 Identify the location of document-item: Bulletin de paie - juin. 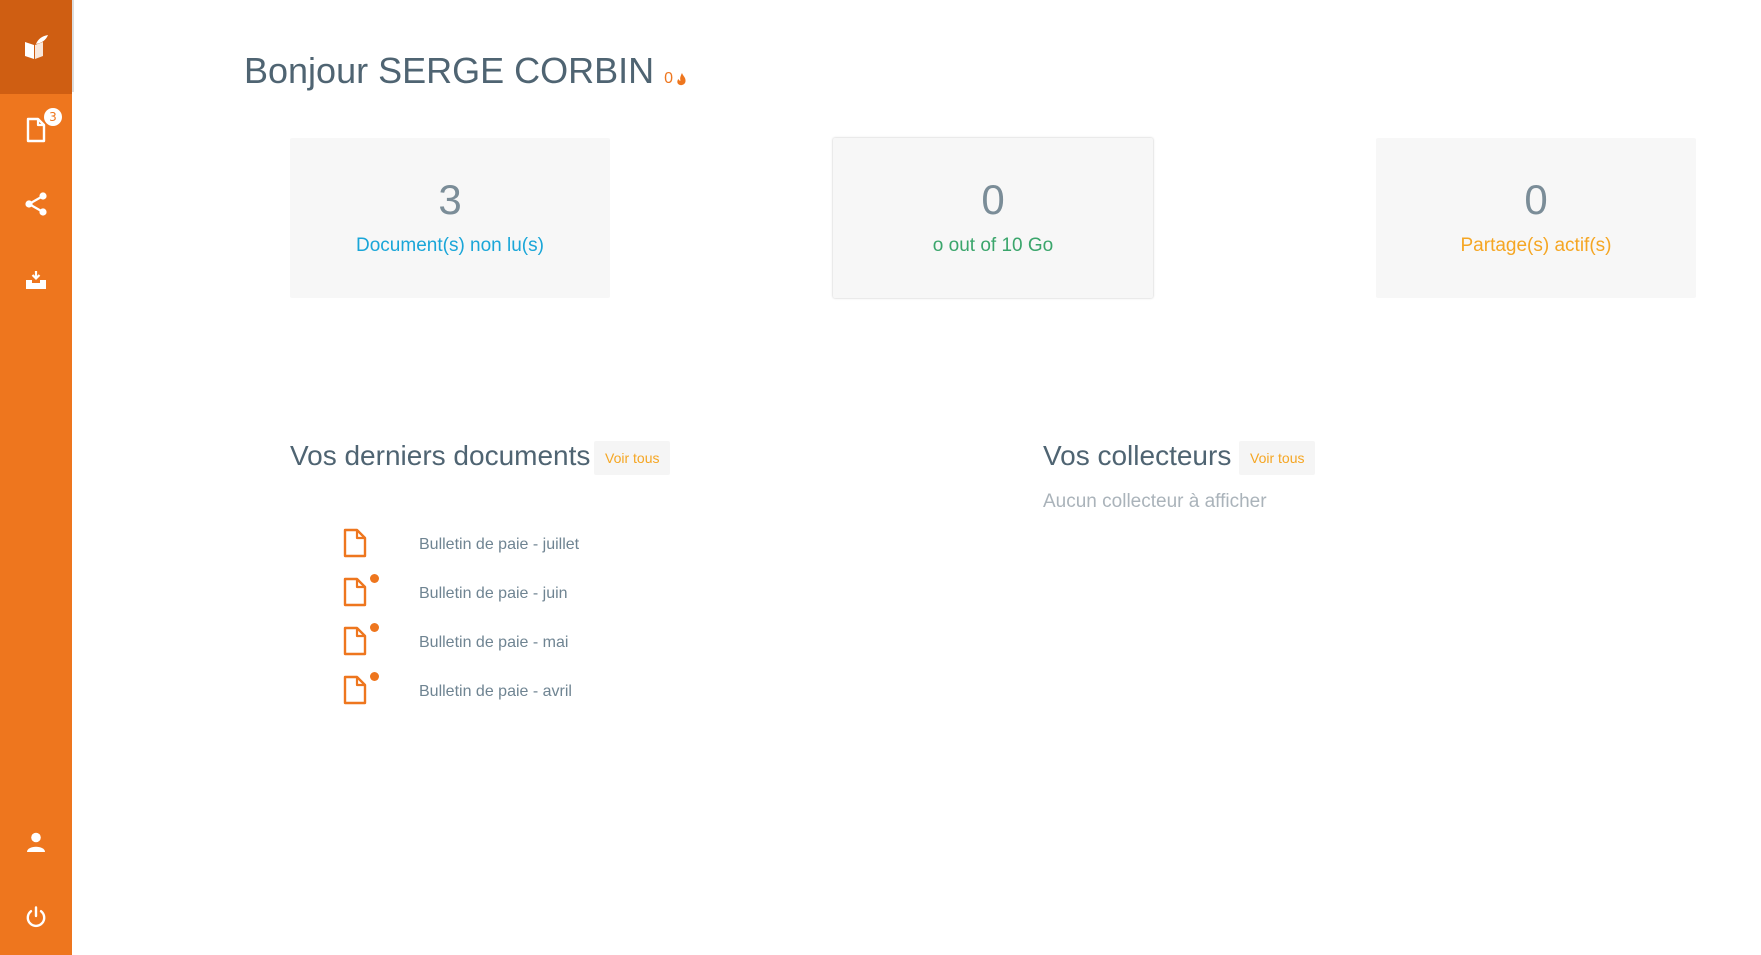
(530, 594).